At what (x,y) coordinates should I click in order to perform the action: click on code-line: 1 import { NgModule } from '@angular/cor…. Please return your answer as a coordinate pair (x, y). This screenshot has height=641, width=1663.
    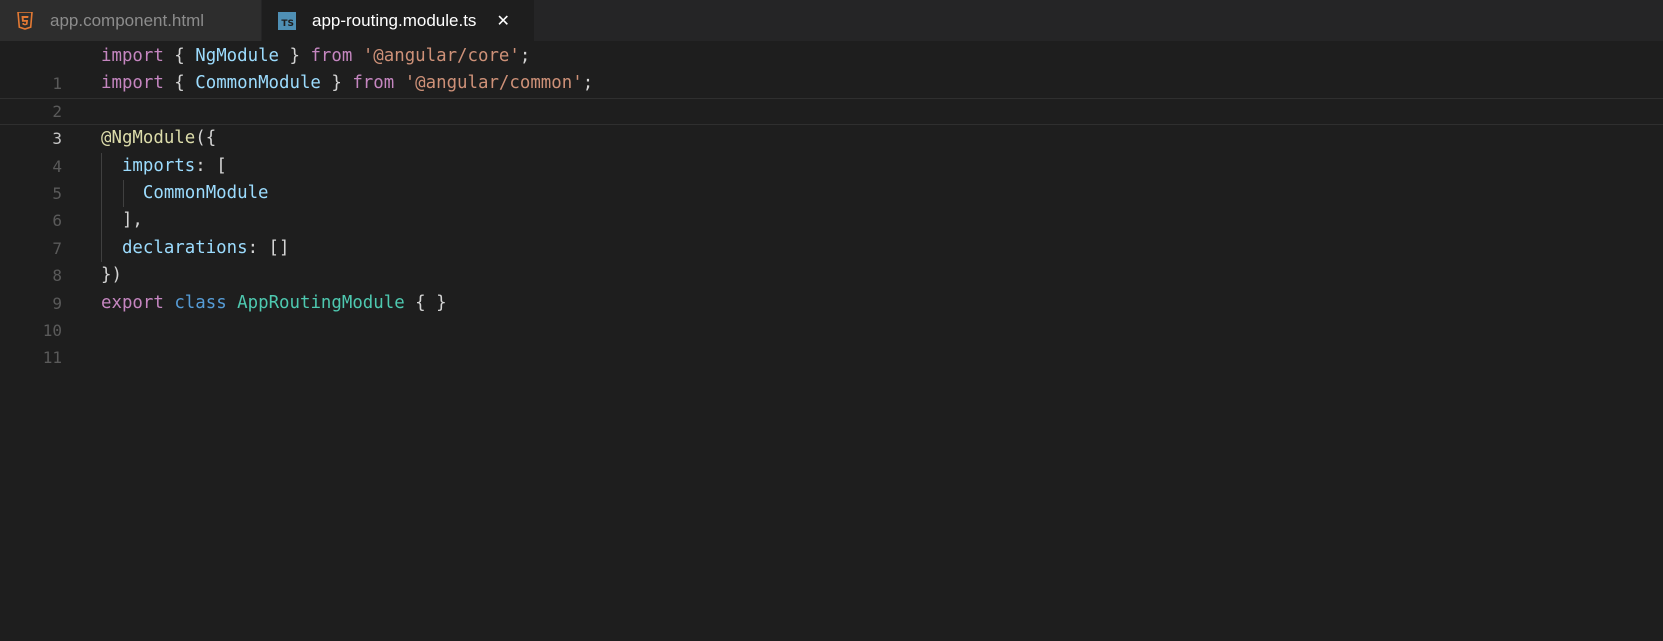
    Looking at the image, I should click on (831, 68).